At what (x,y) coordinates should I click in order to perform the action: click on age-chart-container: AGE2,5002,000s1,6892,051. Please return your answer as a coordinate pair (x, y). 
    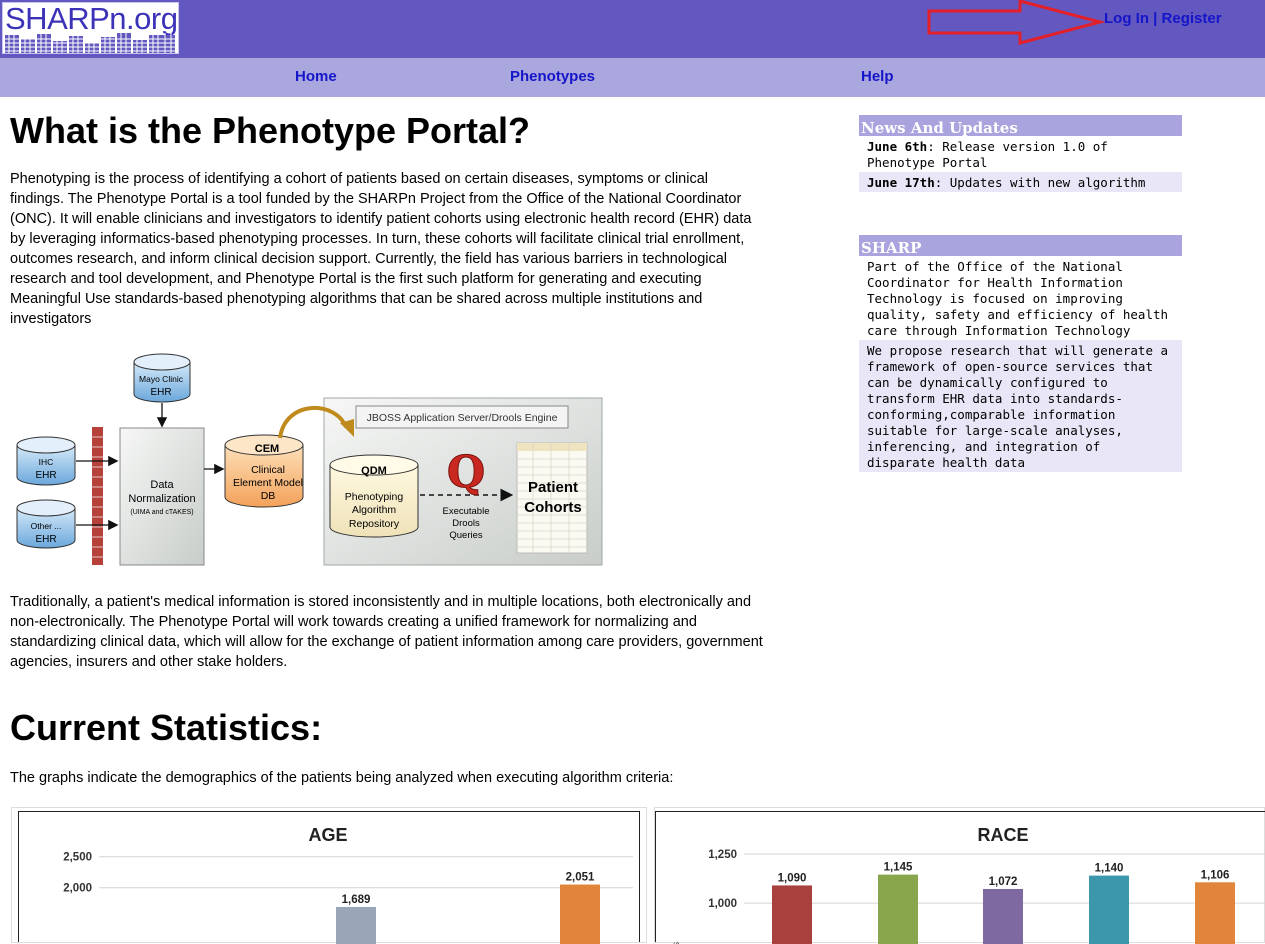
    Looking at the image, I should click on (329, 875).